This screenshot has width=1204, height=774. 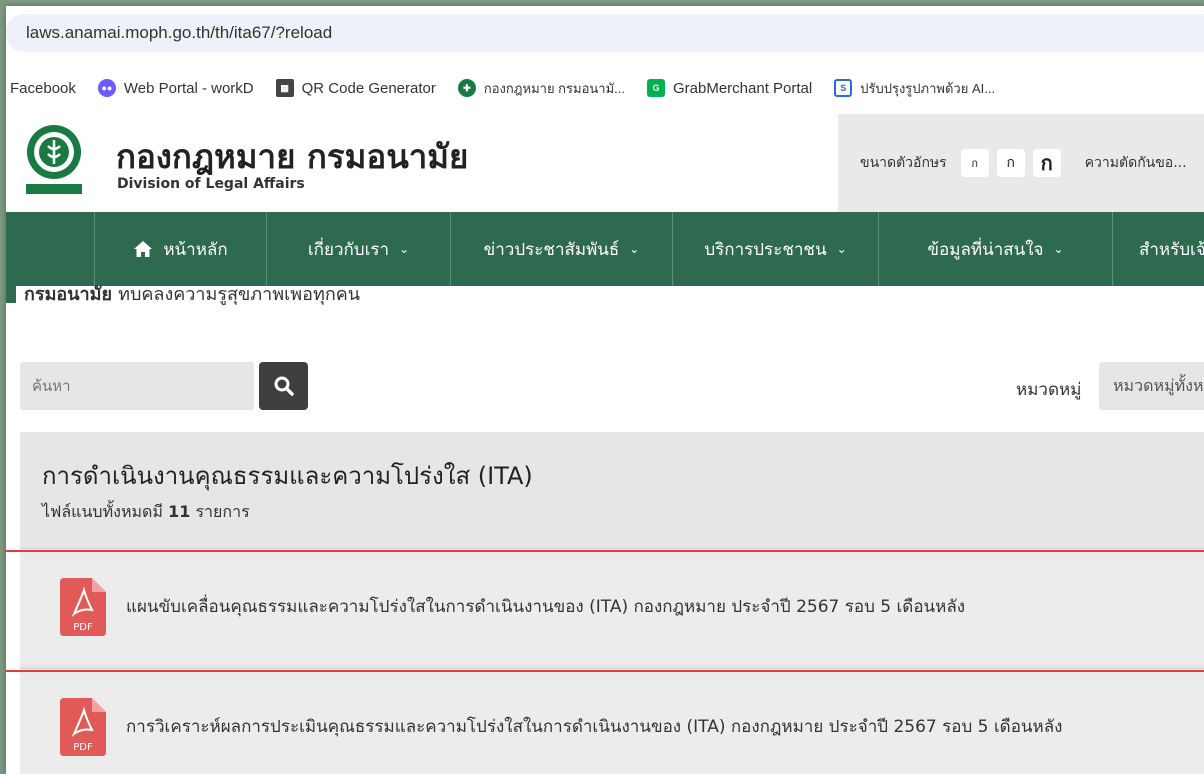 What do you see at coordinates (137, 386) in the screenshot?
I see `search-input` at bounding box center [137, 386].